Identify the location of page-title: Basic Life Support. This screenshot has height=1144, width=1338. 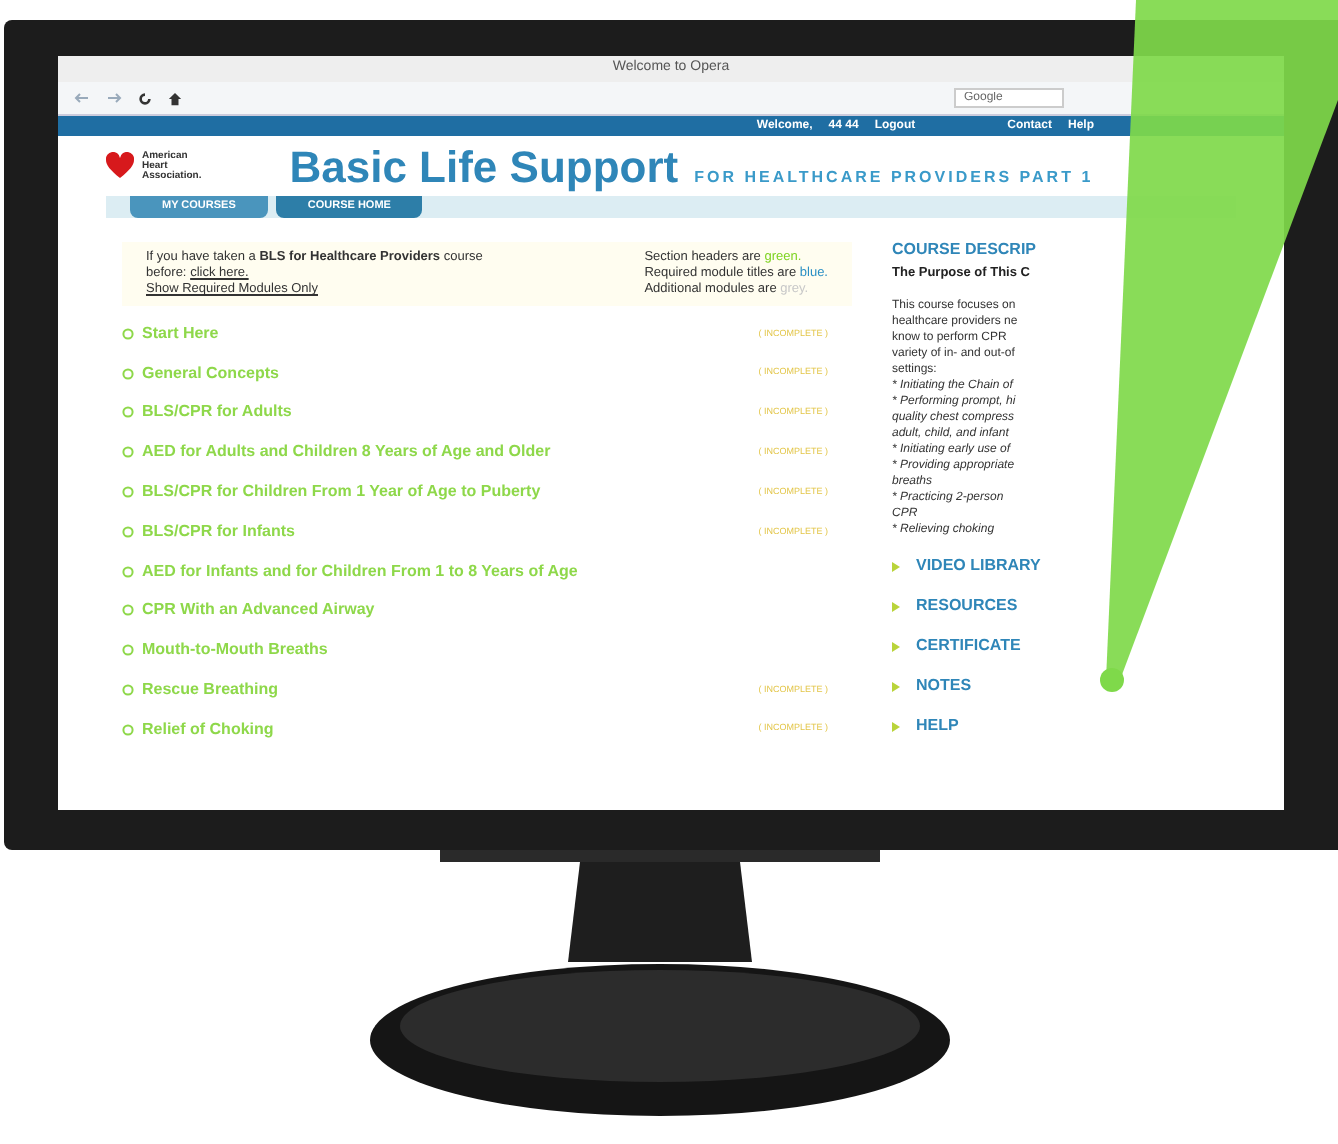
(484, 167).